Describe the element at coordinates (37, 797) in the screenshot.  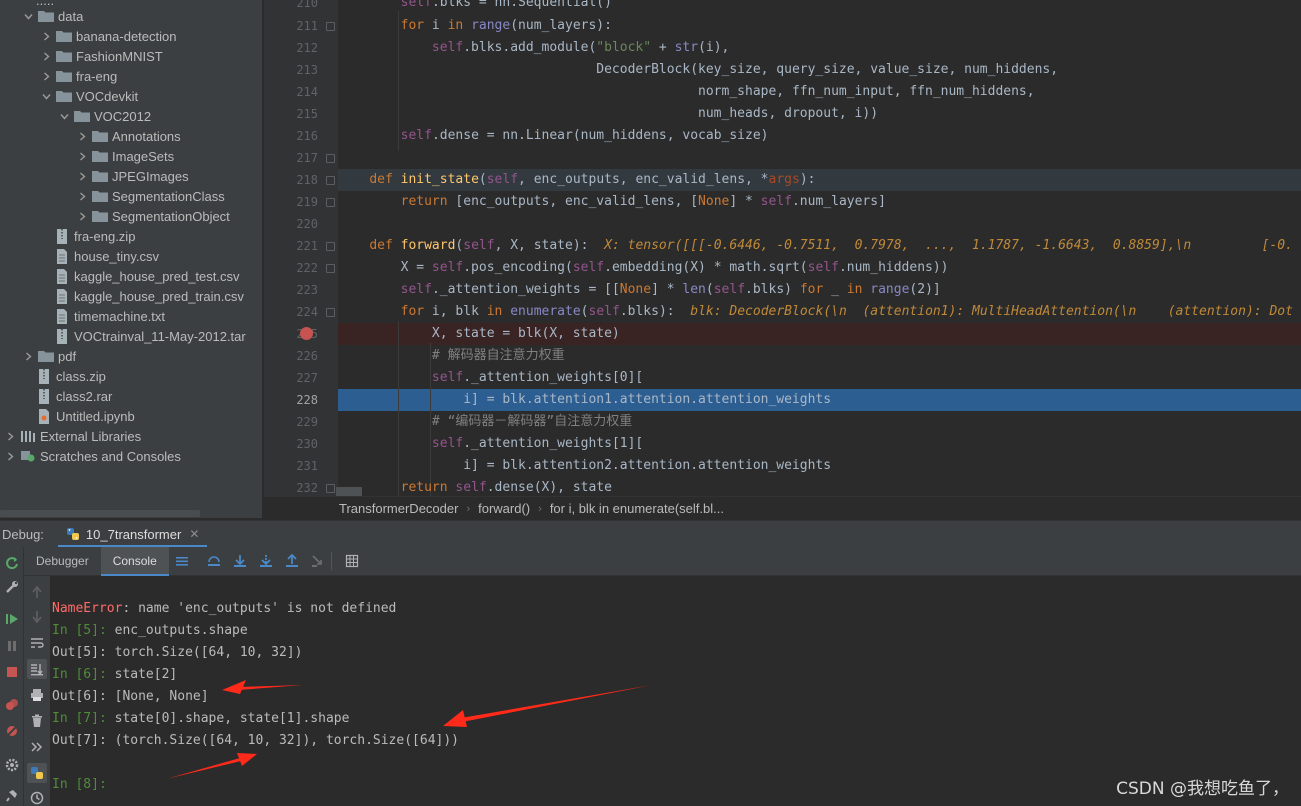
I see `history-clock-icon` at that location.